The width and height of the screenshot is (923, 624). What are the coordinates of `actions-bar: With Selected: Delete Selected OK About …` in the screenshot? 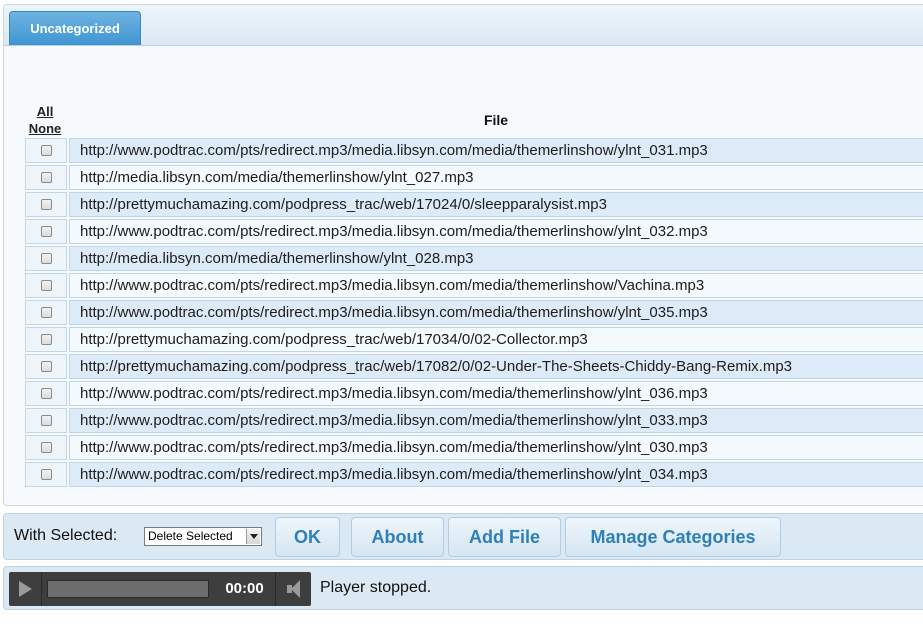 It's located at (463, 536).